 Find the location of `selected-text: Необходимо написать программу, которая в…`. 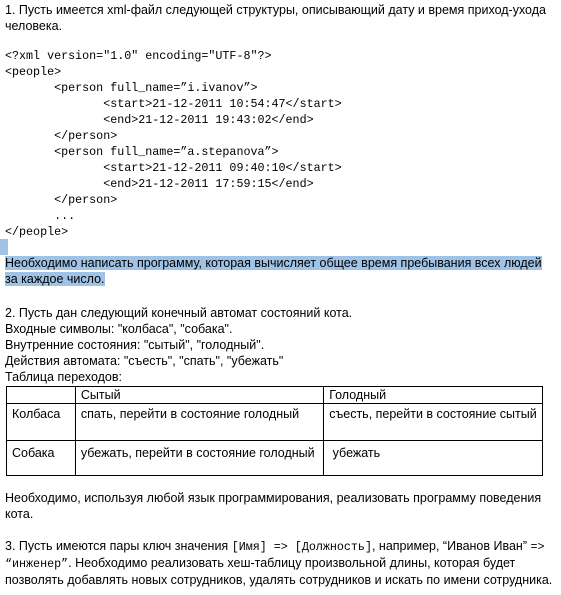

selected-text: Необходимо написать программу, которая в… is located at coordinates (273, 271).